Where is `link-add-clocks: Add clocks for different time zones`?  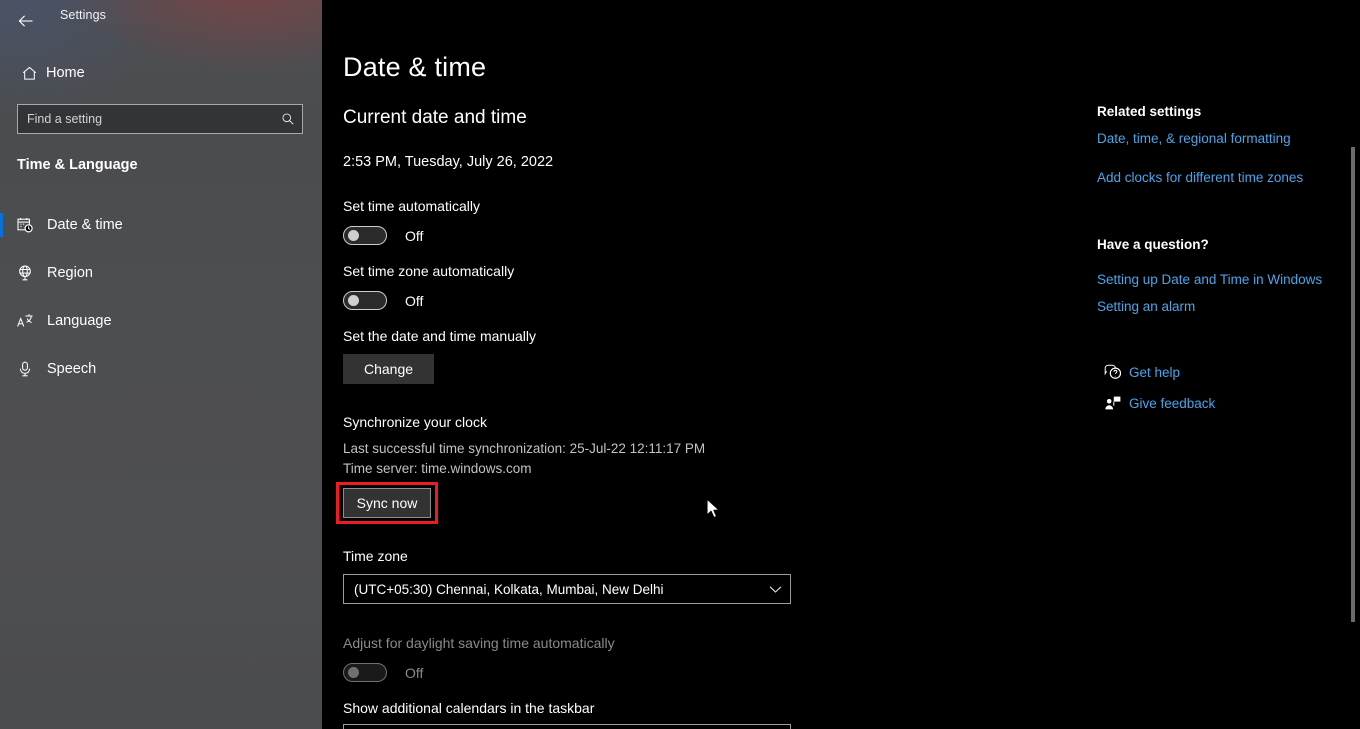 link-add-clocks: Add clocks for different time zones is located at coordinates (1200, 177).